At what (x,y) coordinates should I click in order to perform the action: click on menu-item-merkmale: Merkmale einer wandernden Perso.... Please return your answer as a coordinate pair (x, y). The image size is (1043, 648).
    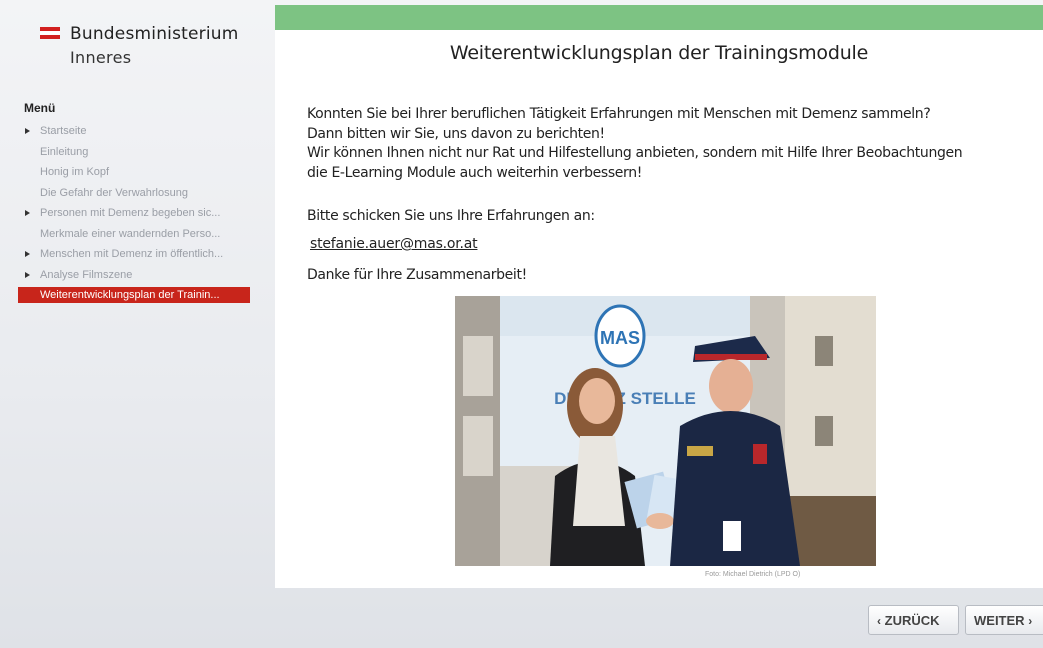
    Looking at the image, I should click on (134, 234).